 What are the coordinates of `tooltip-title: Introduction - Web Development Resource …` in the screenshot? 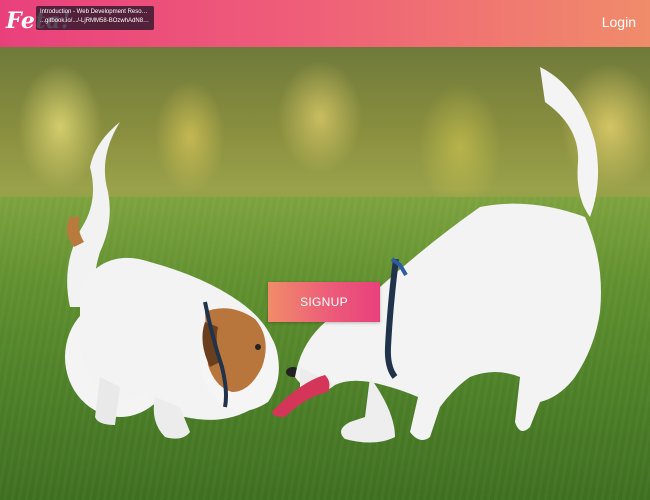 It's located at (95, 12).